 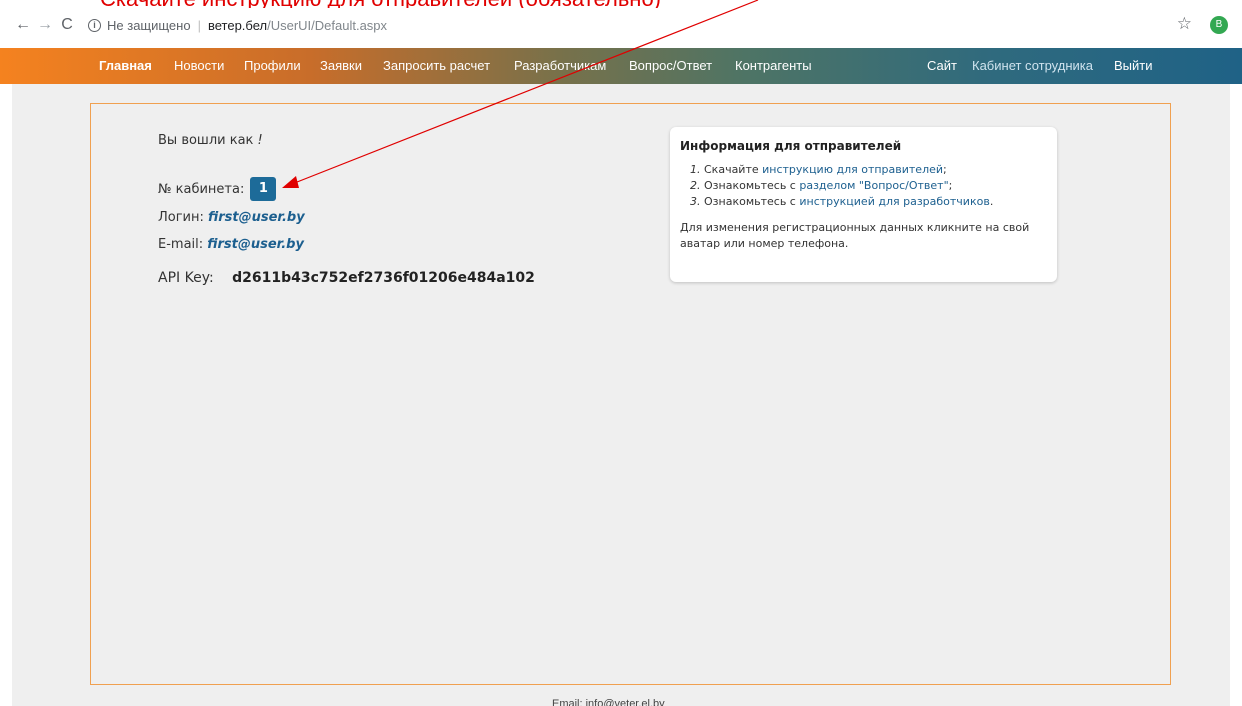 I want to click on info-icon: i, so click(x=94, y=25).